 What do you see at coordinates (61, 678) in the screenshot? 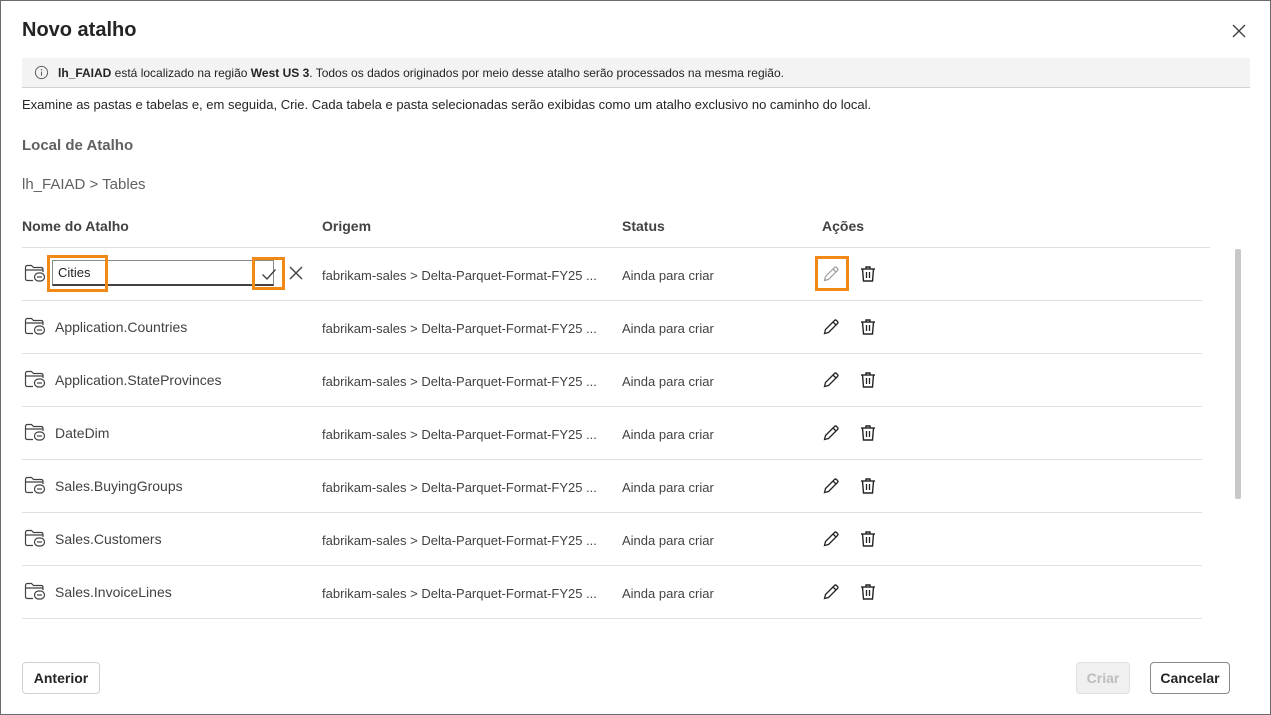
I see `back-button: Anterior` at bounding box center [61, 678].